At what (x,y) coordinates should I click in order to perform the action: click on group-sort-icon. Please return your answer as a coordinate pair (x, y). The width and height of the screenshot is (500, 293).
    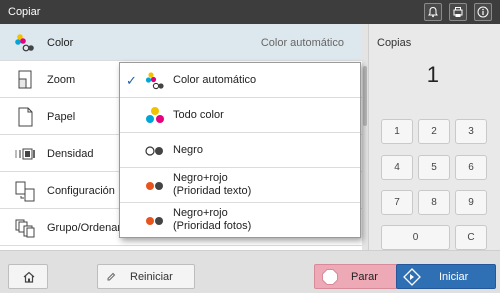
    Looking at the image, I should click on (25, 228).